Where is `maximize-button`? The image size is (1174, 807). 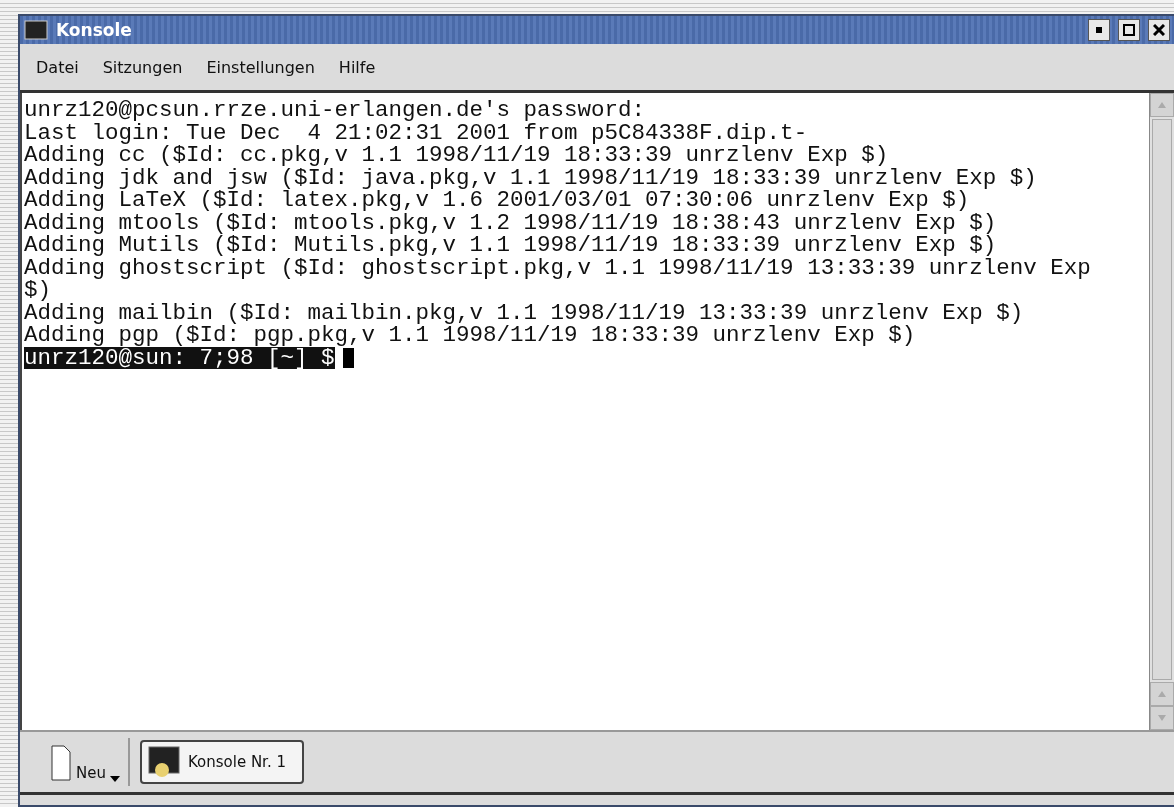 maximize-button is located at coordinates (1129, 30).